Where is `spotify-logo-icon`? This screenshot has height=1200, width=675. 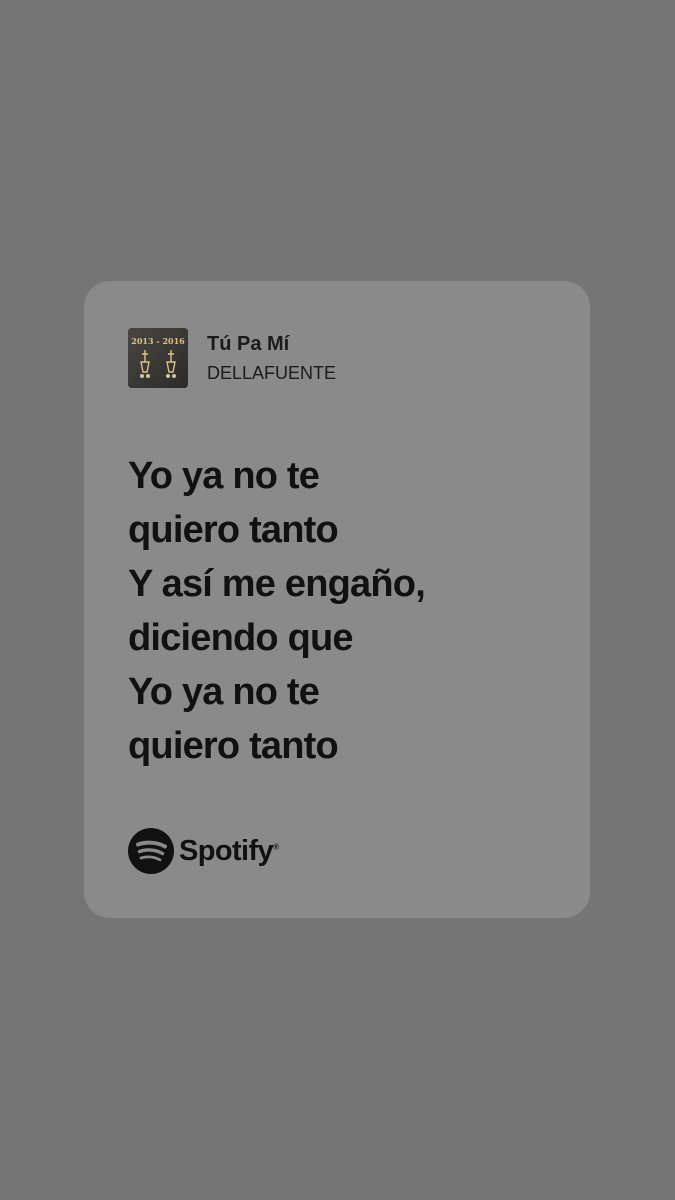
spotify-logo-icon is located at coordinates (151, 851).